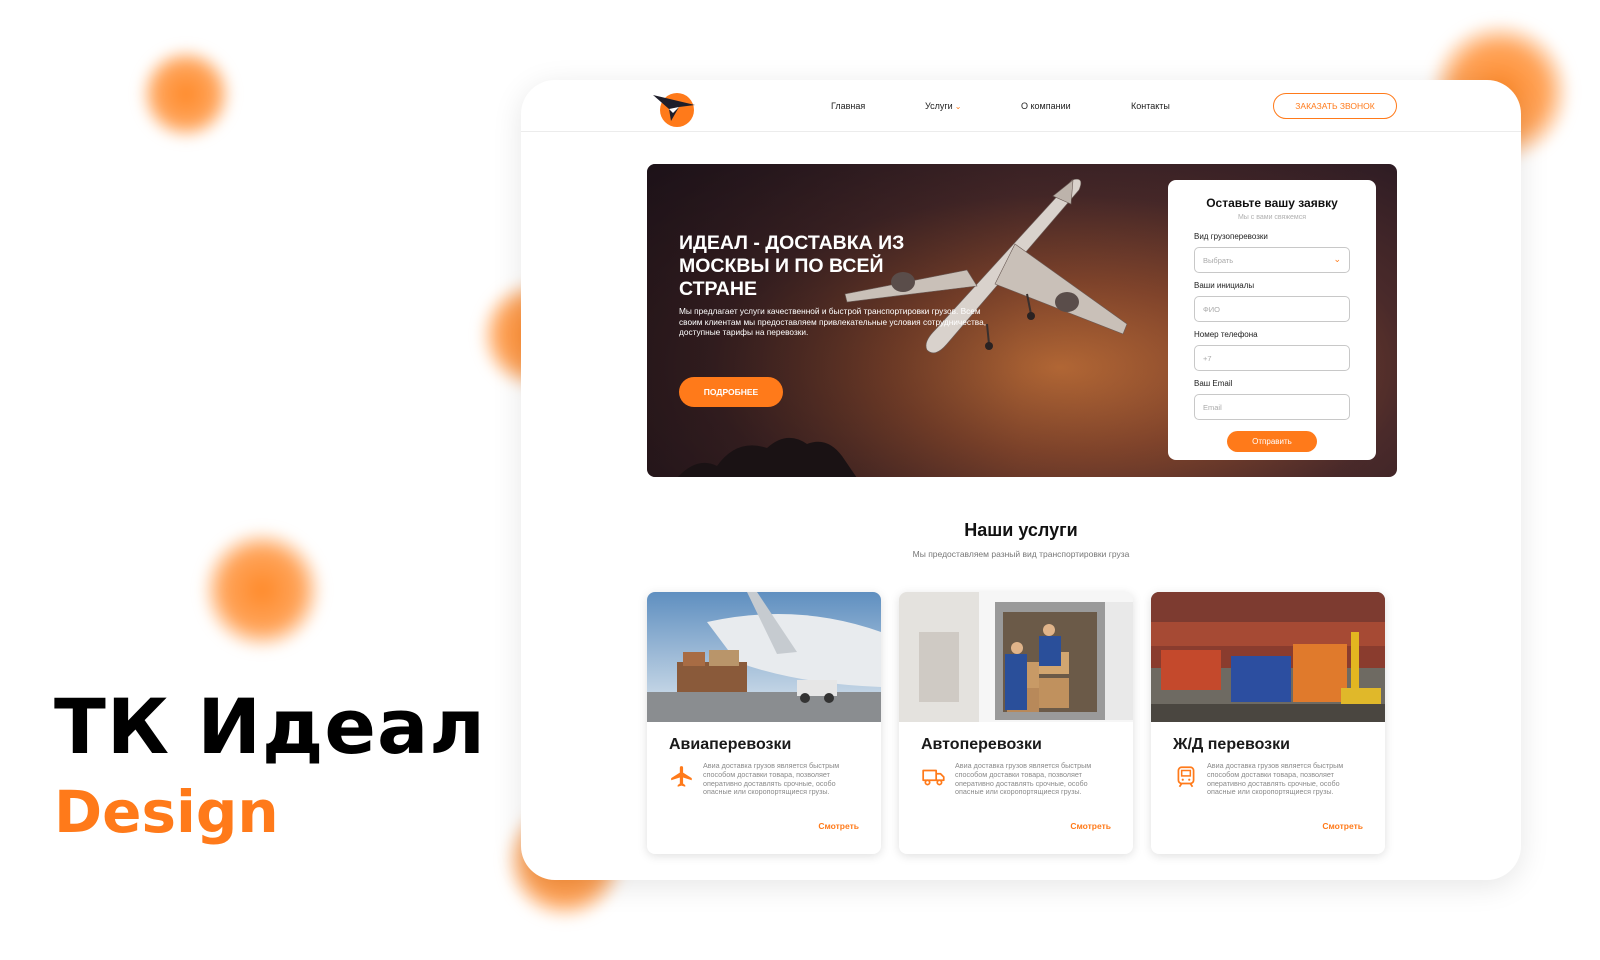 This screenshot has width=1600, height=960. Describe the element at coordinates (1046, 106) in the screenshot. I see `nav-about: О компании` at that location.